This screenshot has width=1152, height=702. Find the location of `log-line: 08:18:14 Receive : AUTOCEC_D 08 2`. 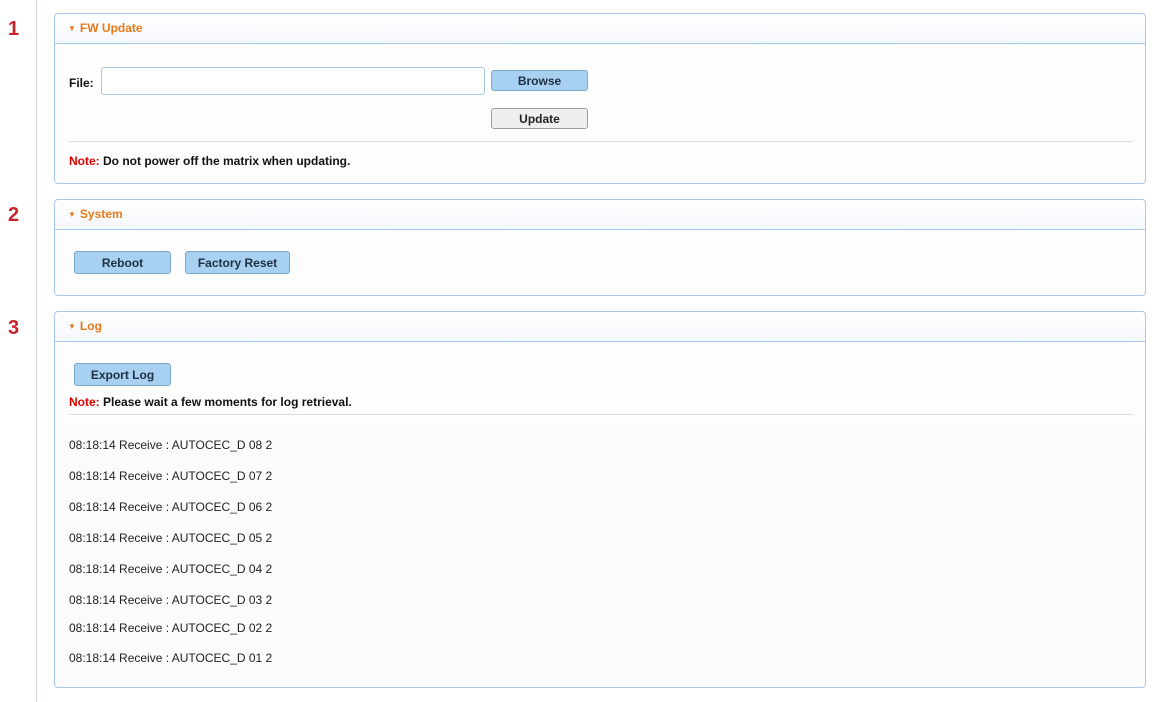

log-line: 08:18:14 Receive : AUTOCEC_D 08 2 is located at coordinates (171, 445).